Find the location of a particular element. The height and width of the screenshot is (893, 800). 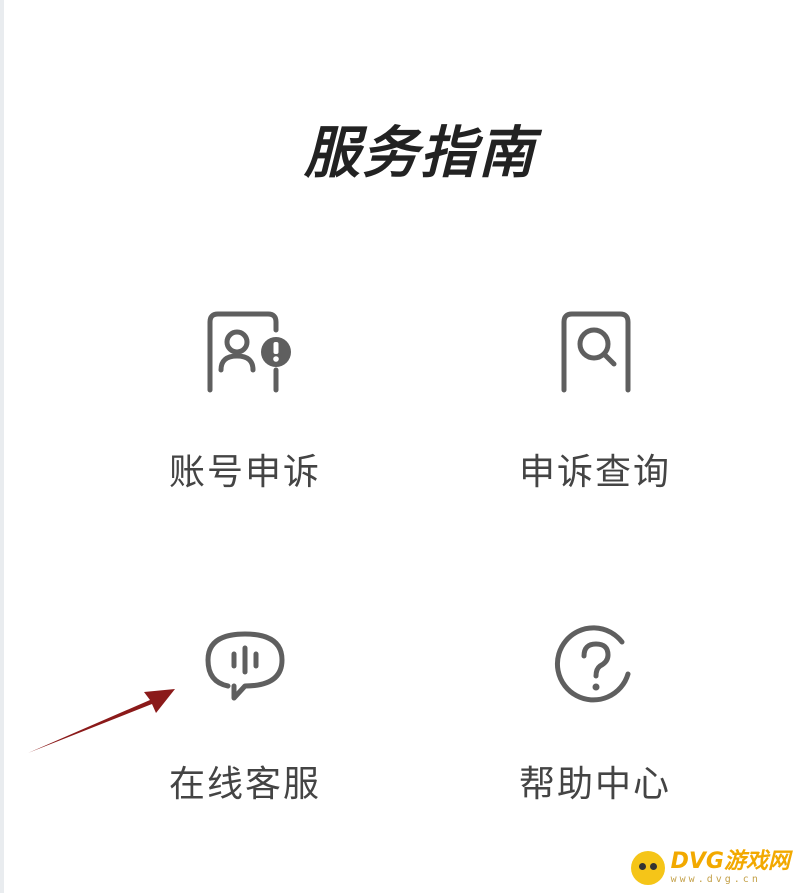

question-circle-icon is located at coordinates (592, 664).